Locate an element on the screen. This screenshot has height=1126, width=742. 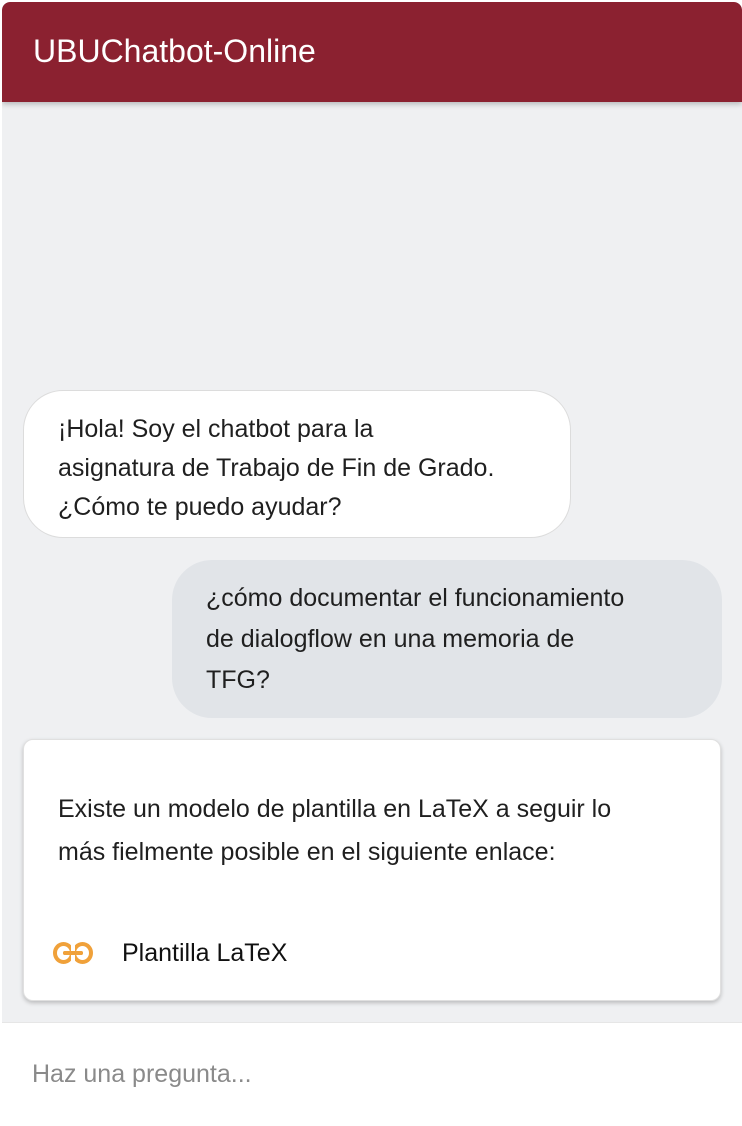
input-bar is located at coordinates (372, 1073).